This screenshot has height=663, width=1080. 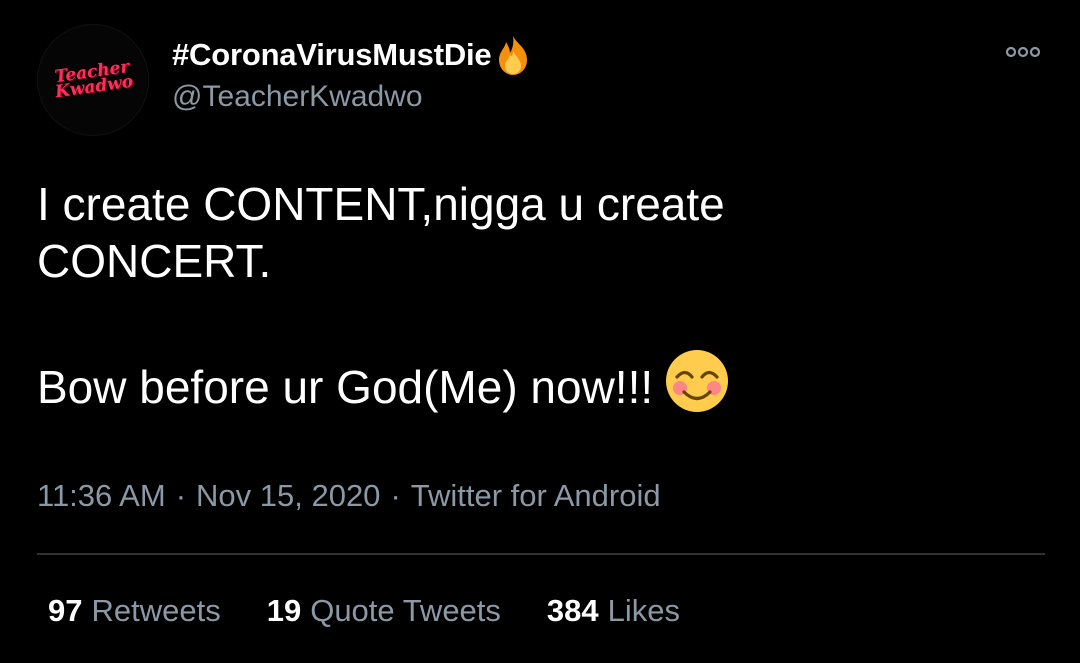 What do you see at coordinates (288, 495) in the screenshot?
I see `tweet-date: Nov 15, 2020` at bounding box center [288, 495].